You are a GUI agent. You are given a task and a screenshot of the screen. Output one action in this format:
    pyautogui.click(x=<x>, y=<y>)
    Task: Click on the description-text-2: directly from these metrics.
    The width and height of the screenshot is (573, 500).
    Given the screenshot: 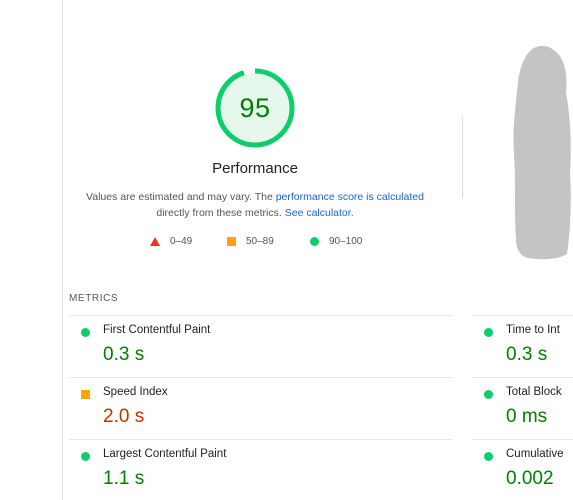 What is the action you would take?
    pyautogui.click(x=220, y=213)
    